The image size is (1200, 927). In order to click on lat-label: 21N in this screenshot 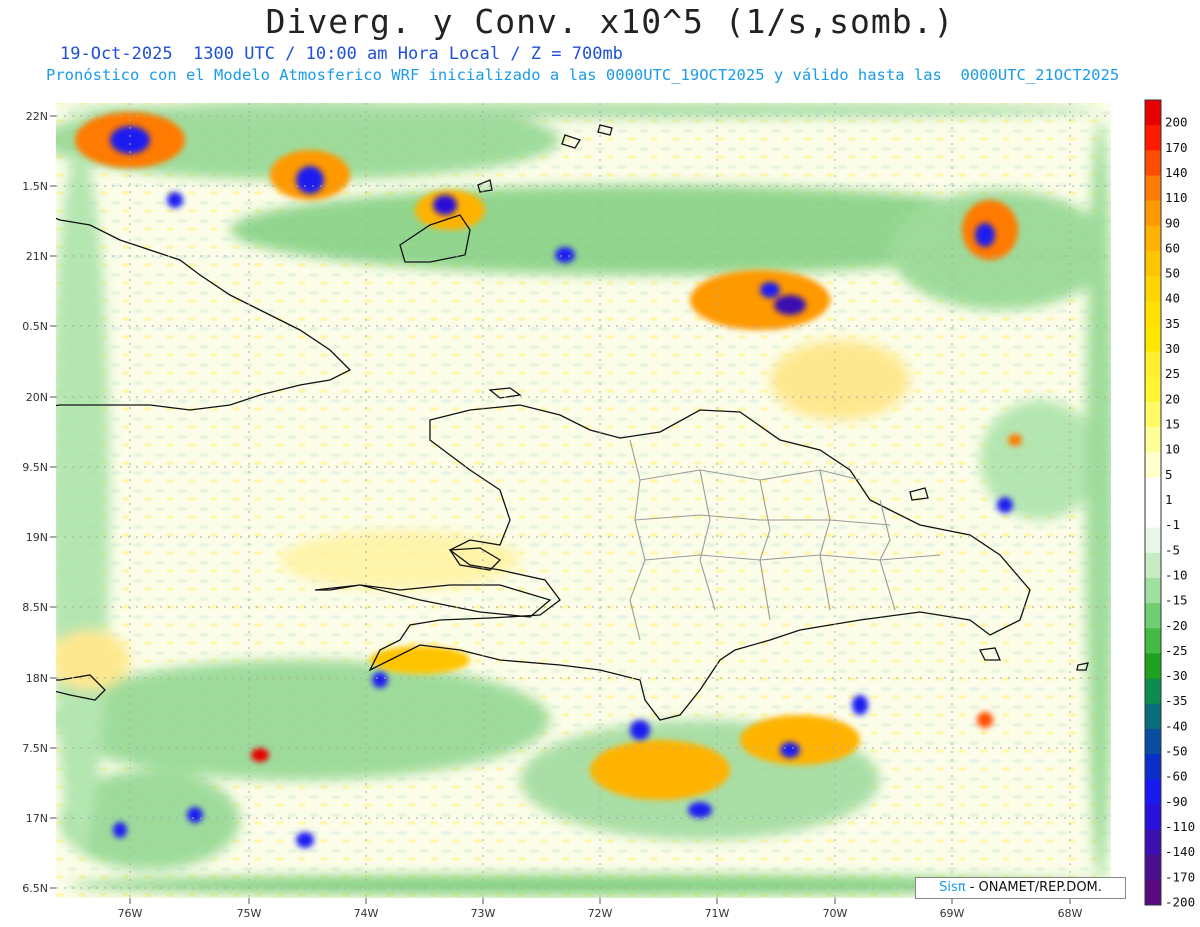, I will do `click(37, 256)`.